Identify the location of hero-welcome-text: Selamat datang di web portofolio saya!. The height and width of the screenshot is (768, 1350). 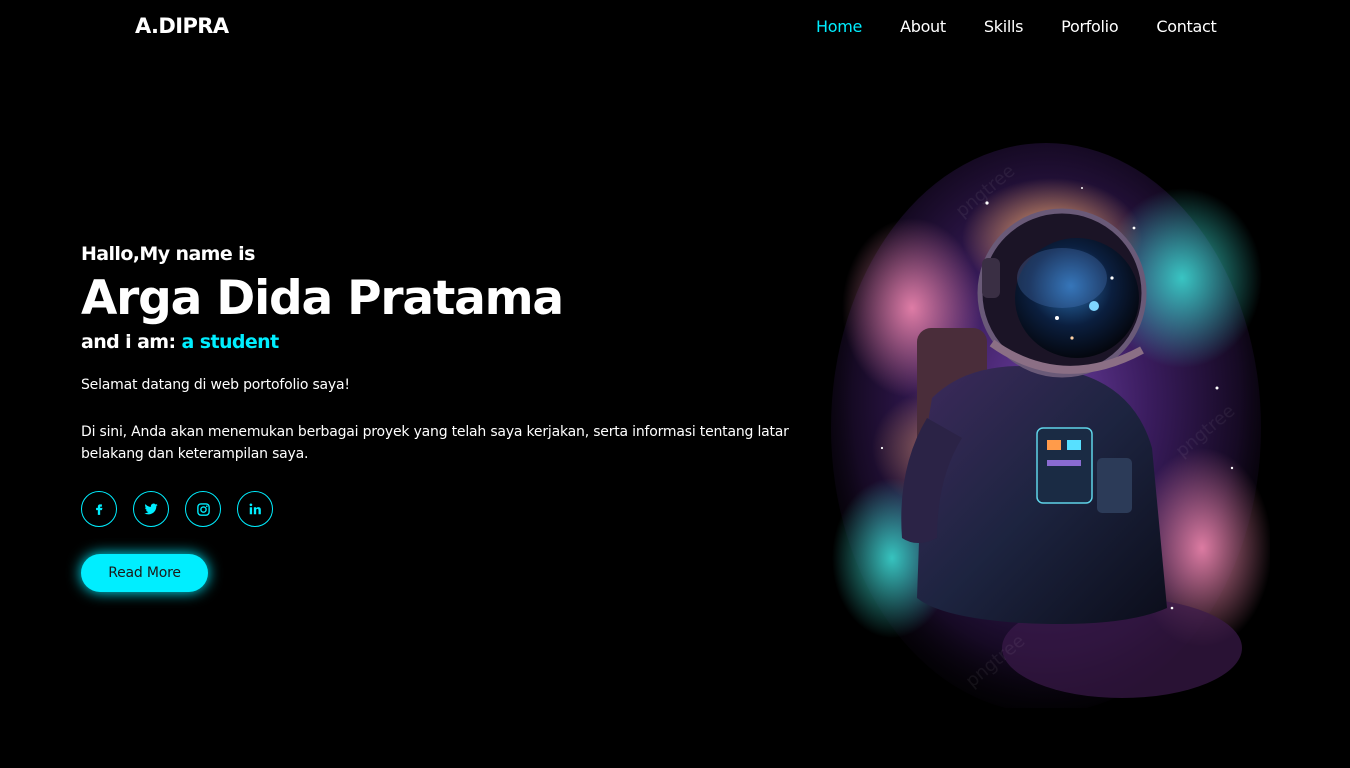
(215, 385).